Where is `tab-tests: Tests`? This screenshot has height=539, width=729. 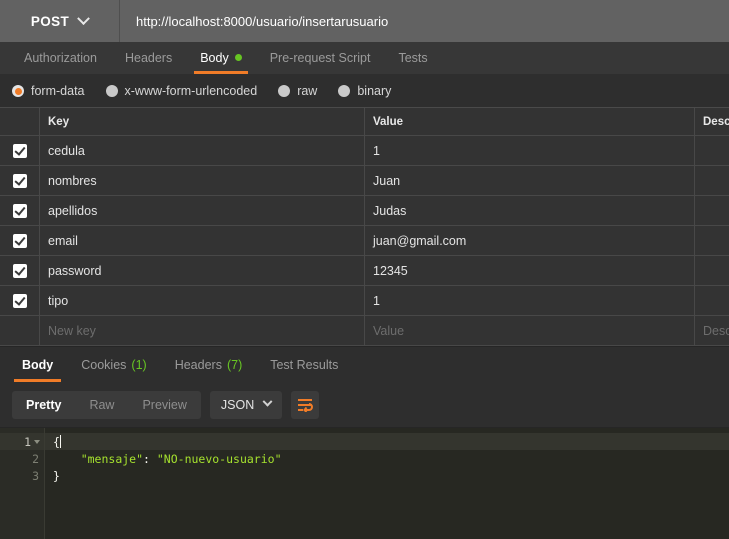 tab-tests: Tests is located at coordinates (412, 57).